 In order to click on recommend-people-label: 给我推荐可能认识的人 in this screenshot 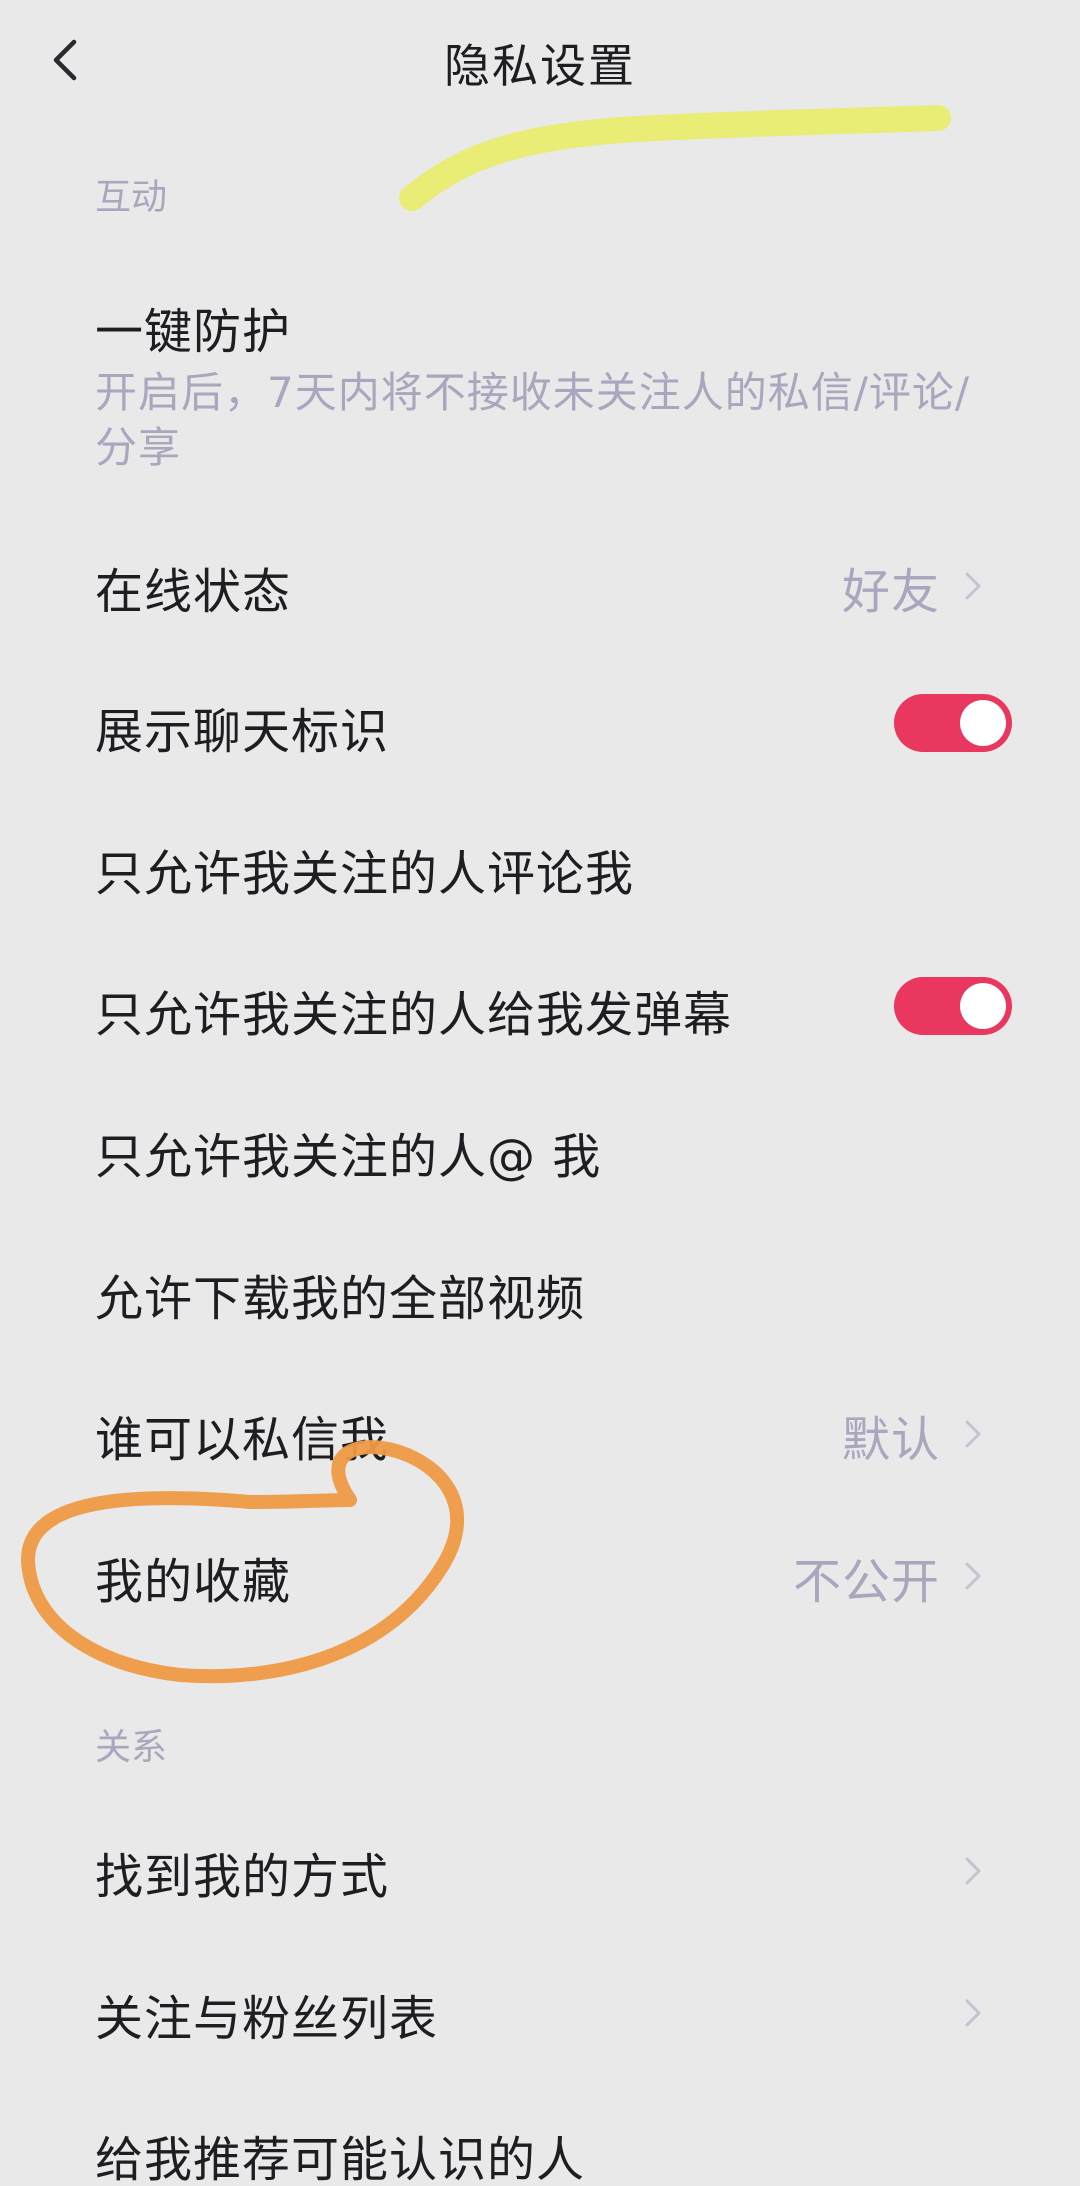, I will do `click(340, 2159)`.